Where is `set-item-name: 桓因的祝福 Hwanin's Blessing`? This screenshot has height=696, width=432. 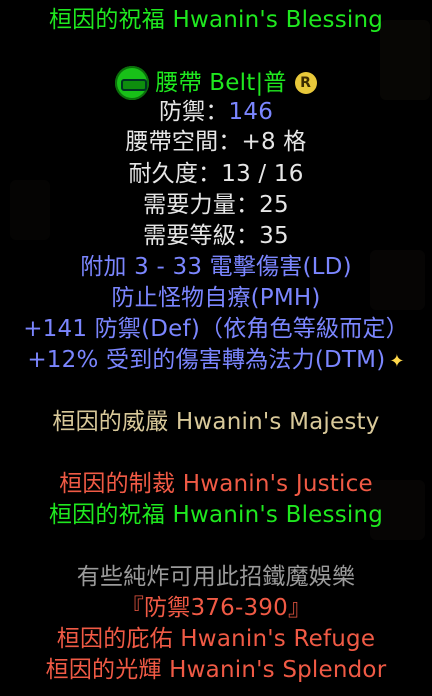 set-item-name: 桓因的祝福 Hwanin's Blessing is located at coordinates (216, 20).